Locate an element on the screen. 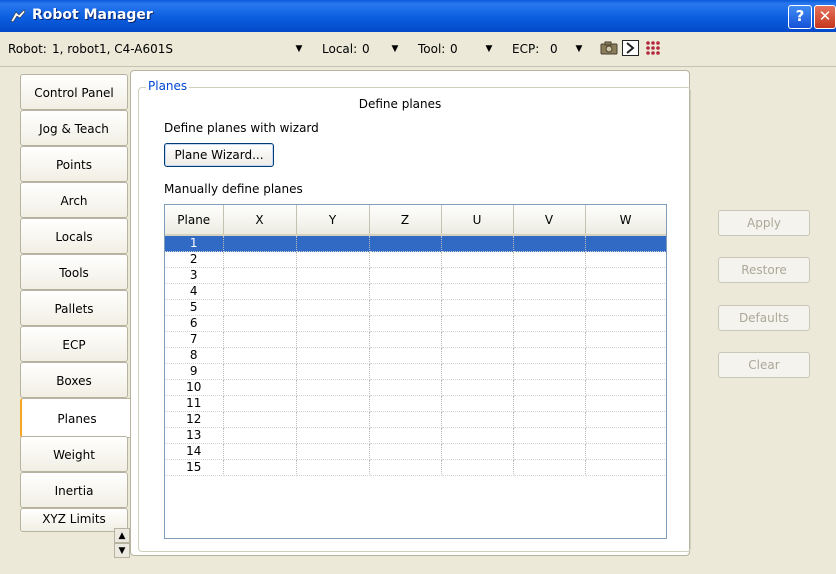 The width and height of the screenshot is (836, 574). tab-pallets: Pallets is located at coordinates (74, 308).